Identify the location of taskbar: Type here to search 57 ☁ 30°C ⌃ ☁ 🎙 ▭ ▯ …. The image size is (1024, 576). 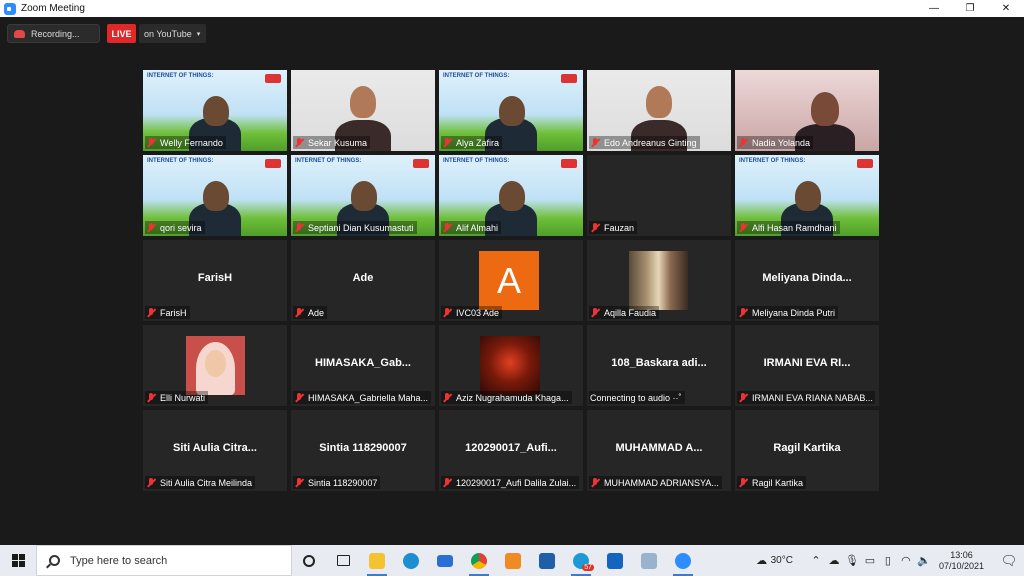
(512, 560).